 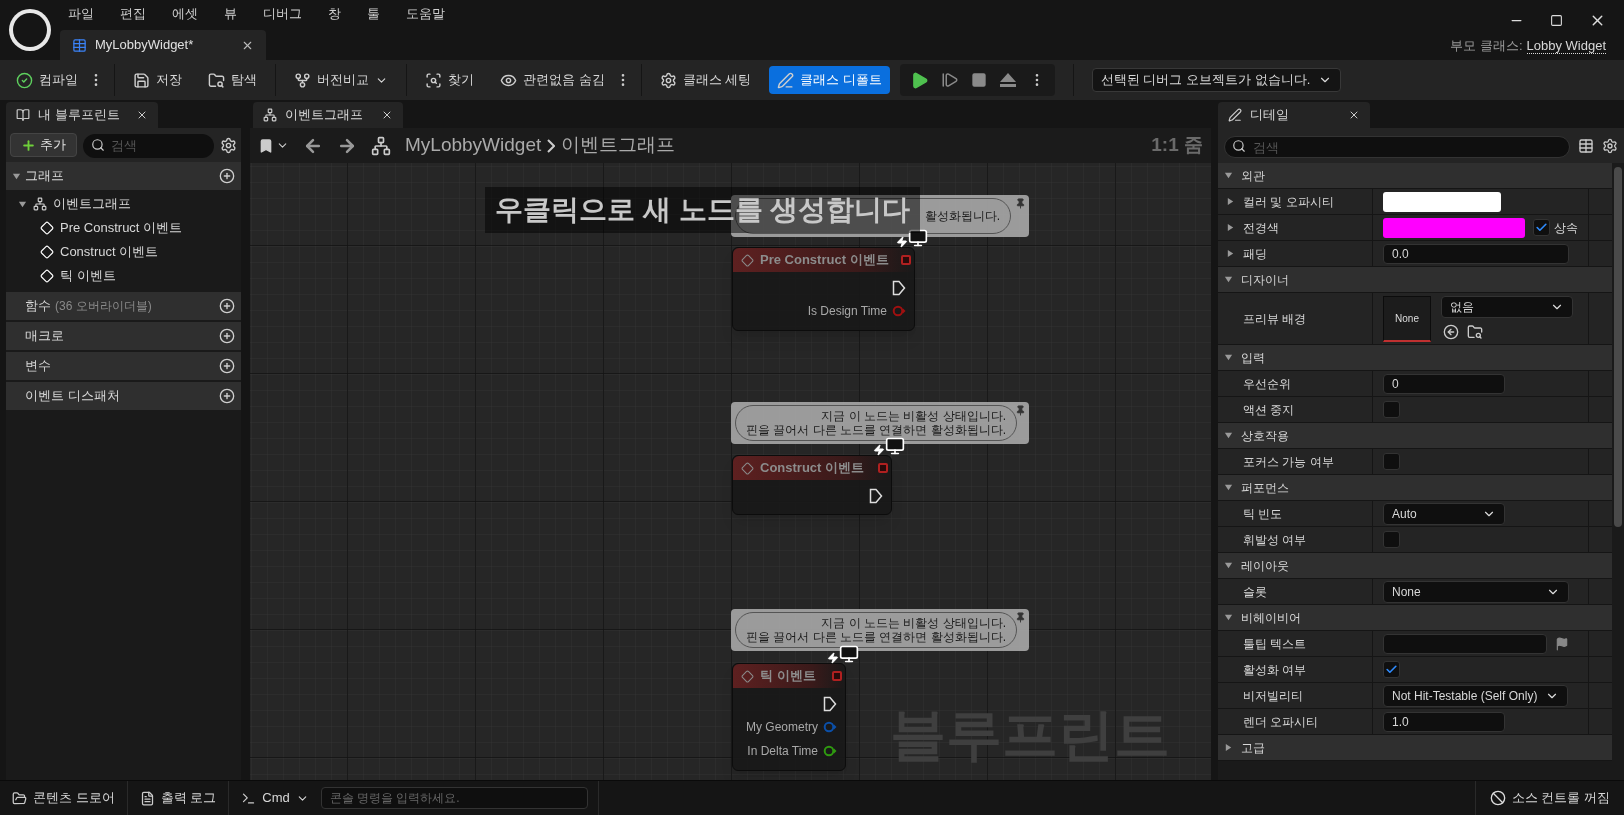 What do you see at coordinates (266, 145) in the screenshot?
I see `bookmark-icon` at bounding box center [266, 145].